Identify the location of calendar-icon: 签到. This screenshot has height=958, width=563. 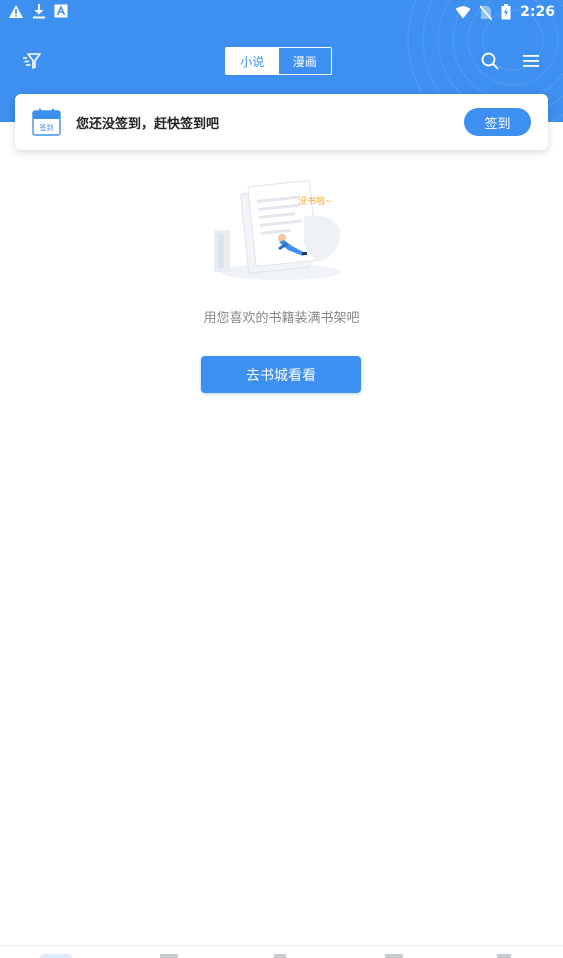
(46, 122).